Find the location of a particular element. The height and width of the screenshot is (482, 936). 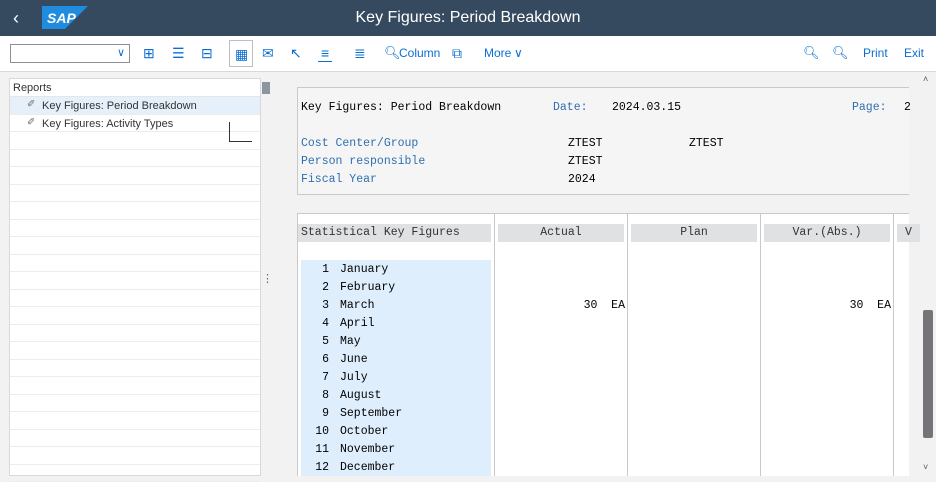

tree-item-activity-types: ✐ Key Figures: Activity Types is located at coordinates (135, 124).